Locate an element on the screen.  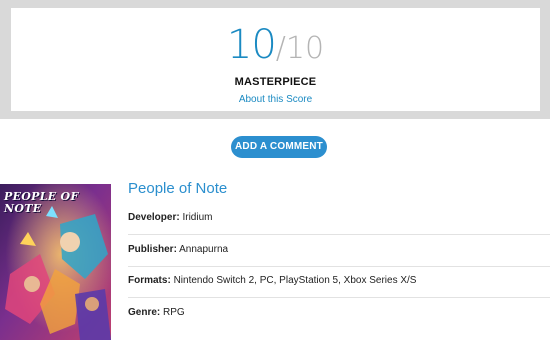
add-comment-button: ADD A COMMENT is located at coordinates (279, 147).